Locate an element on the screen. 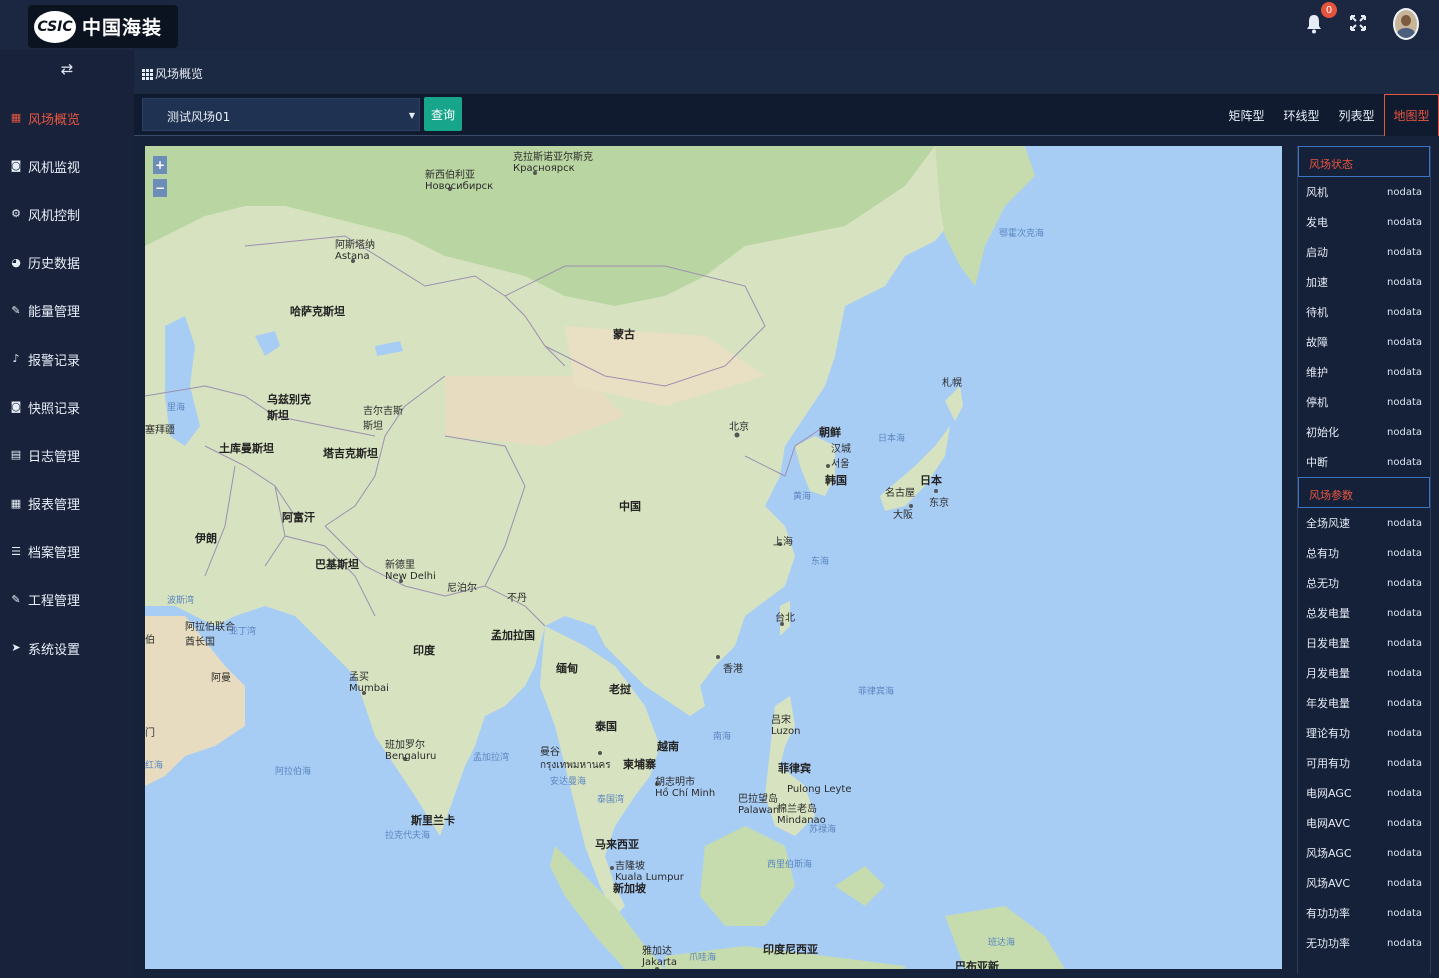  map-label-bengaluru: 班加罗尔 Bengaluru is located at coordinates (411, 751).